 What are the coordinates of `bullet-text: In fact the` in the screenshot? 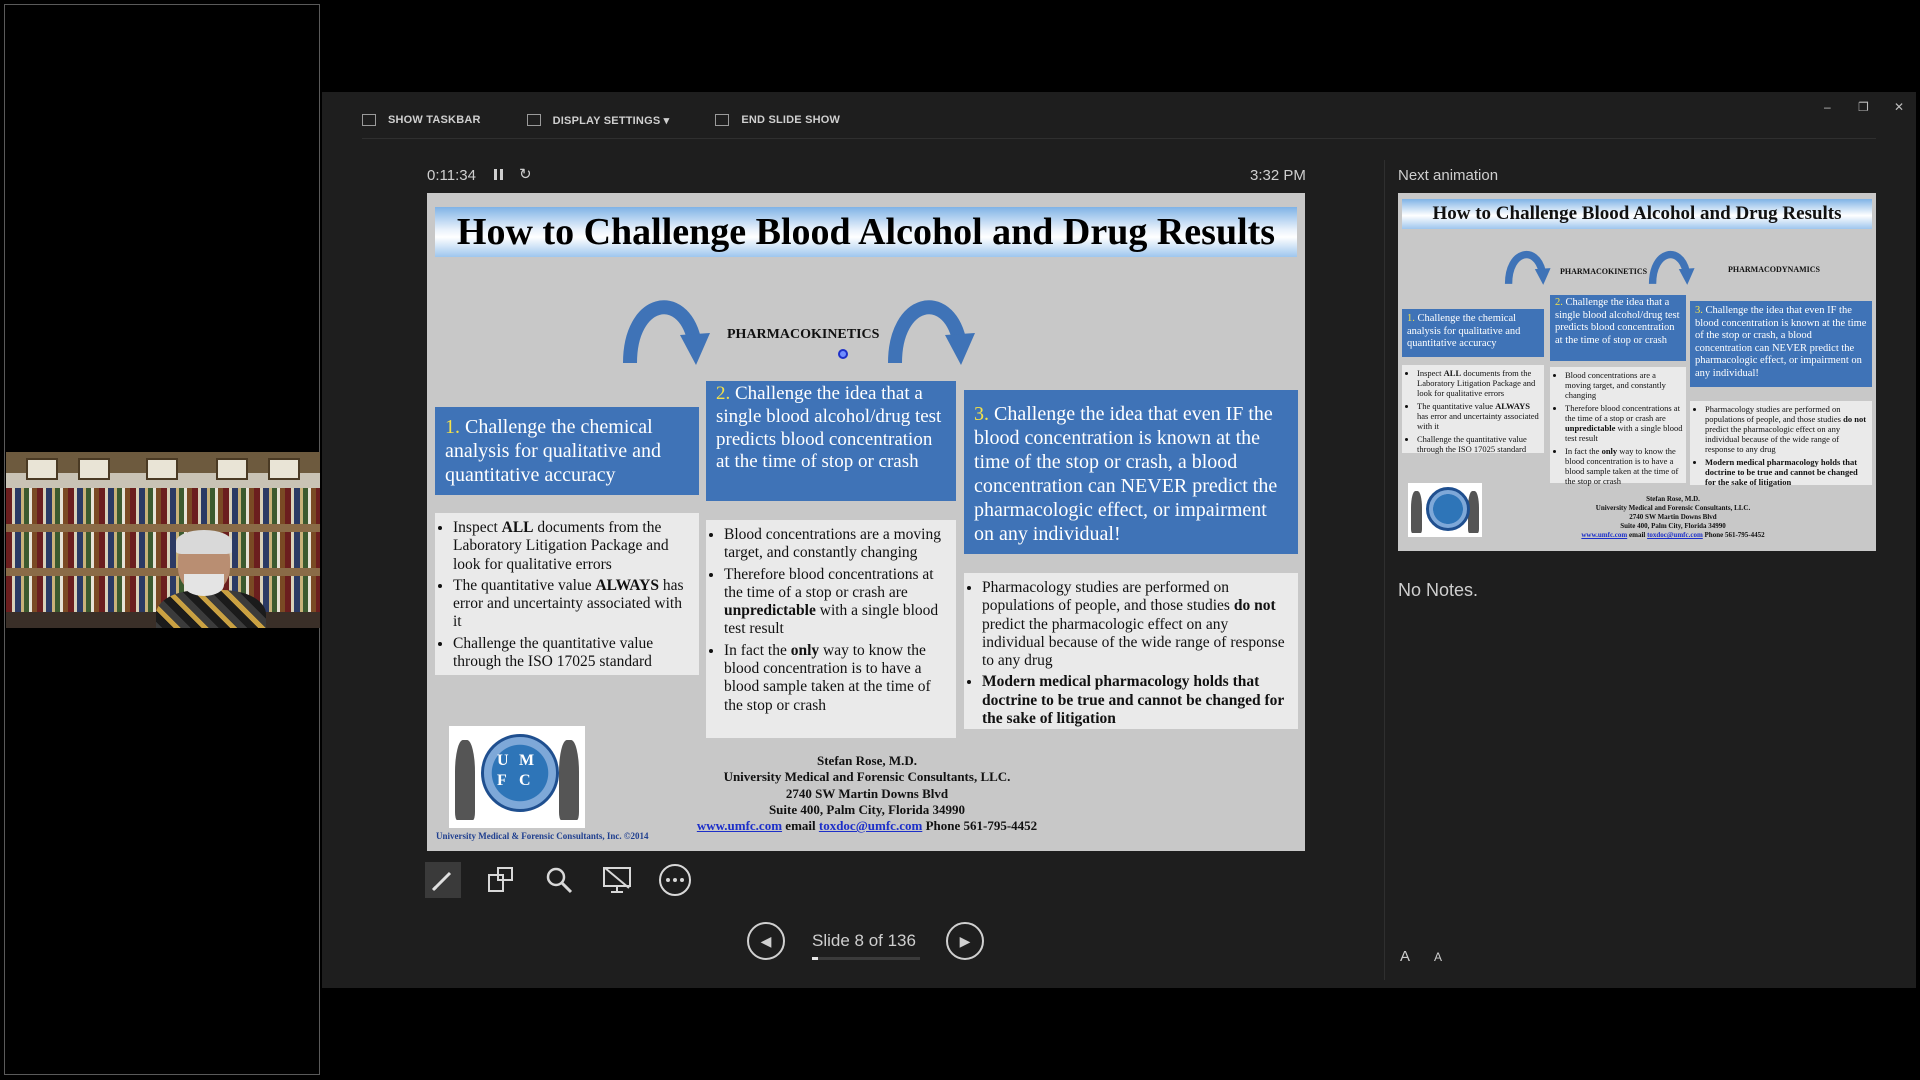 It's located at (757, 650).